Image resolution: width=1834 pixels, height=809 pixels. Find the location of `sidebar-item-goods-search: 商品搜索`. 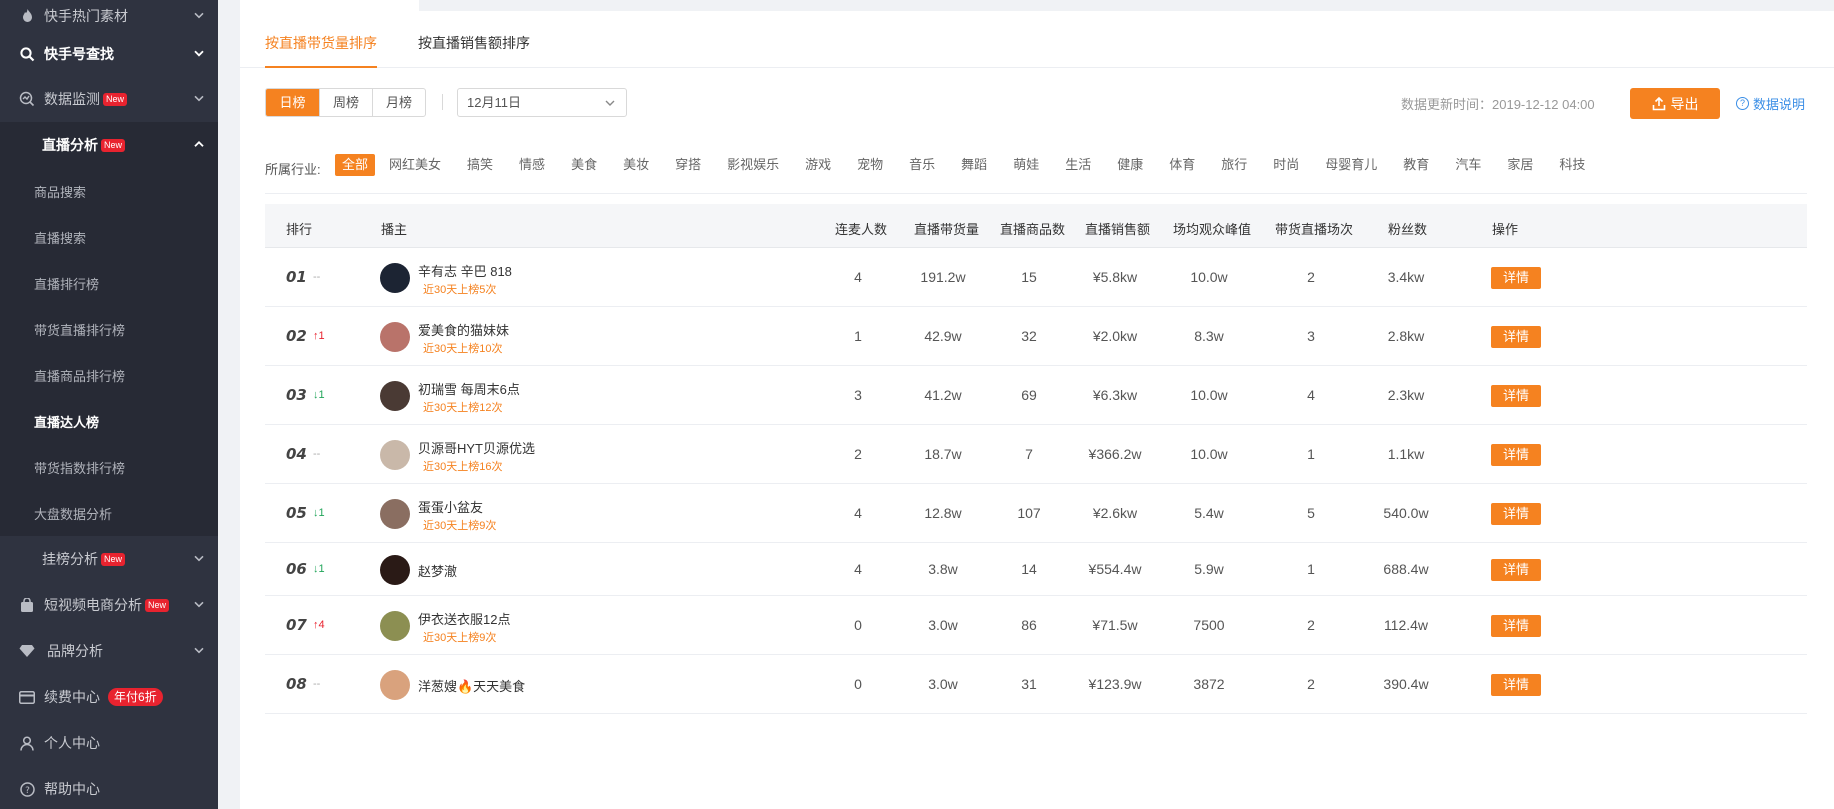

sidebar-item-goods-search: 商品搜索 is located at coordinates (109, 191).